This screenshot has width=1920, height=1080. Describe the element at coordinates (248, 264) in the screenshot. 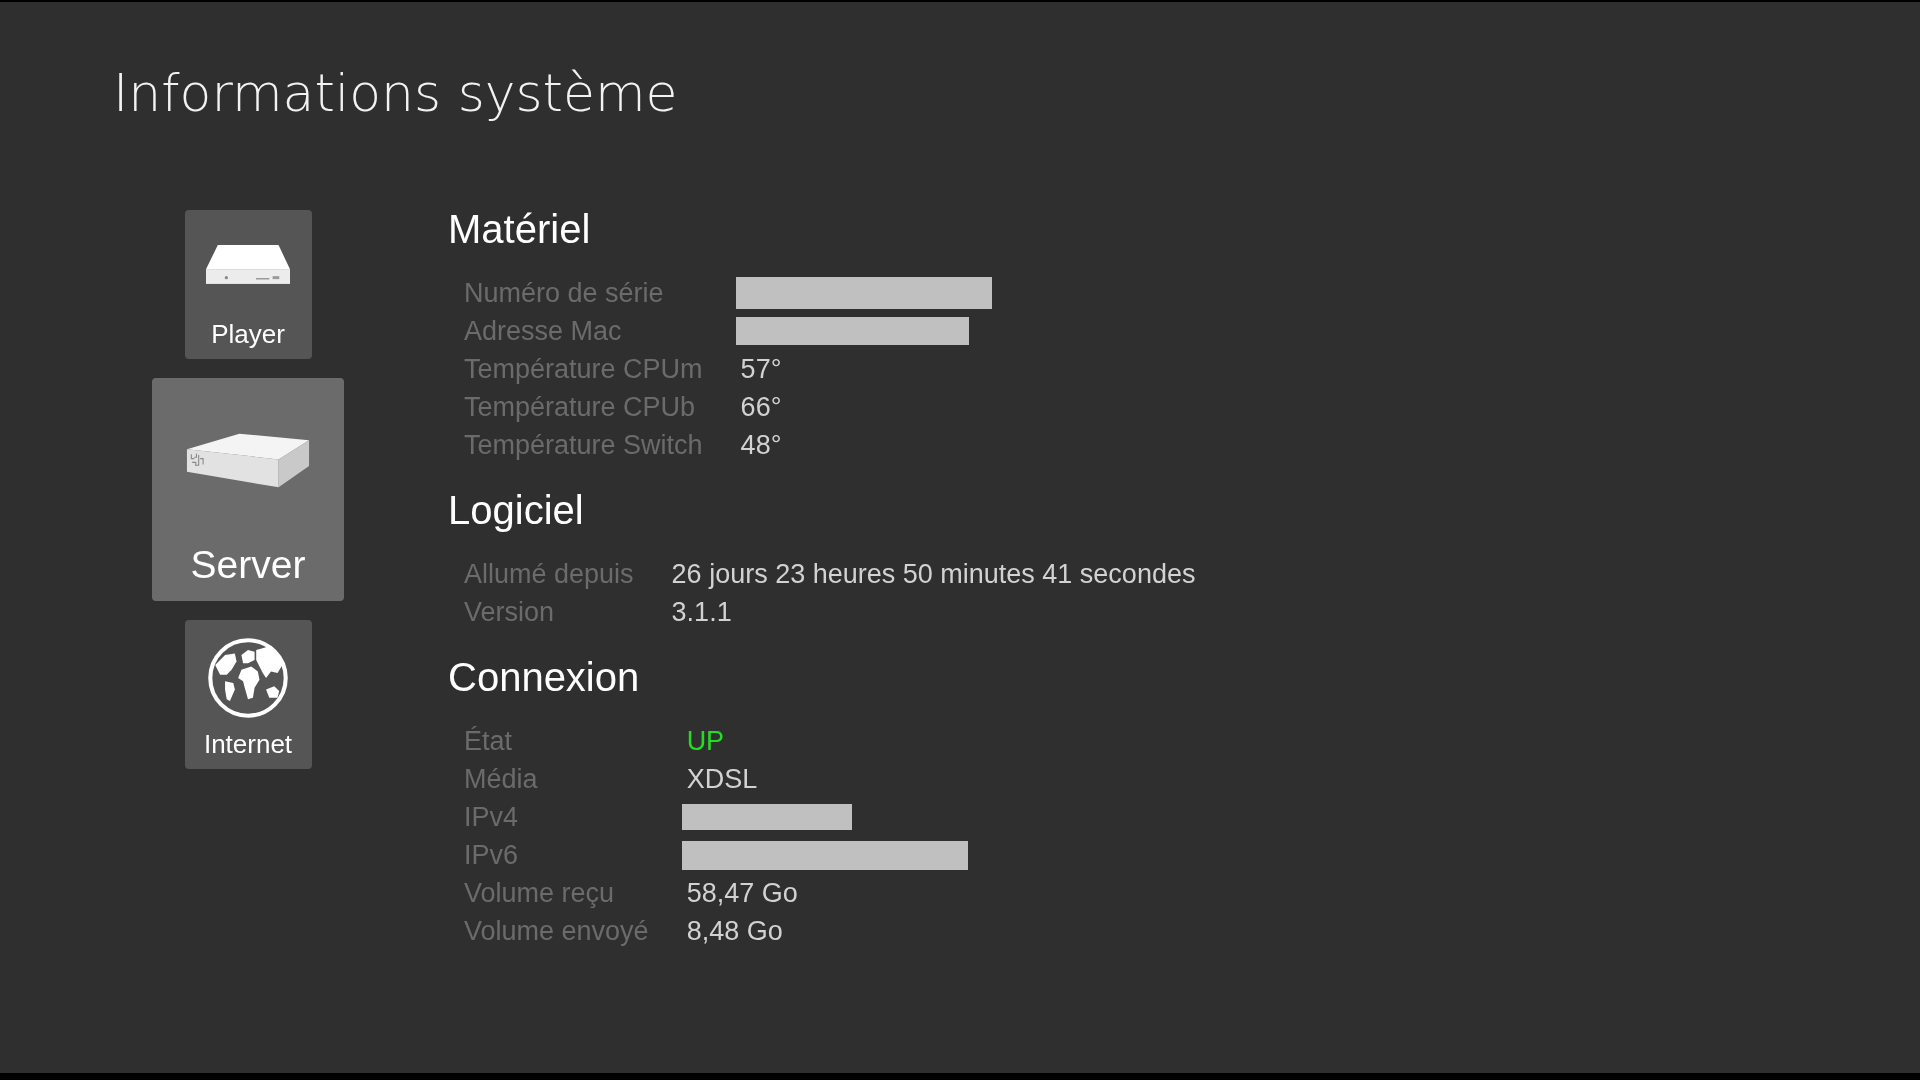

I see `set-top-box-icon` at that location.